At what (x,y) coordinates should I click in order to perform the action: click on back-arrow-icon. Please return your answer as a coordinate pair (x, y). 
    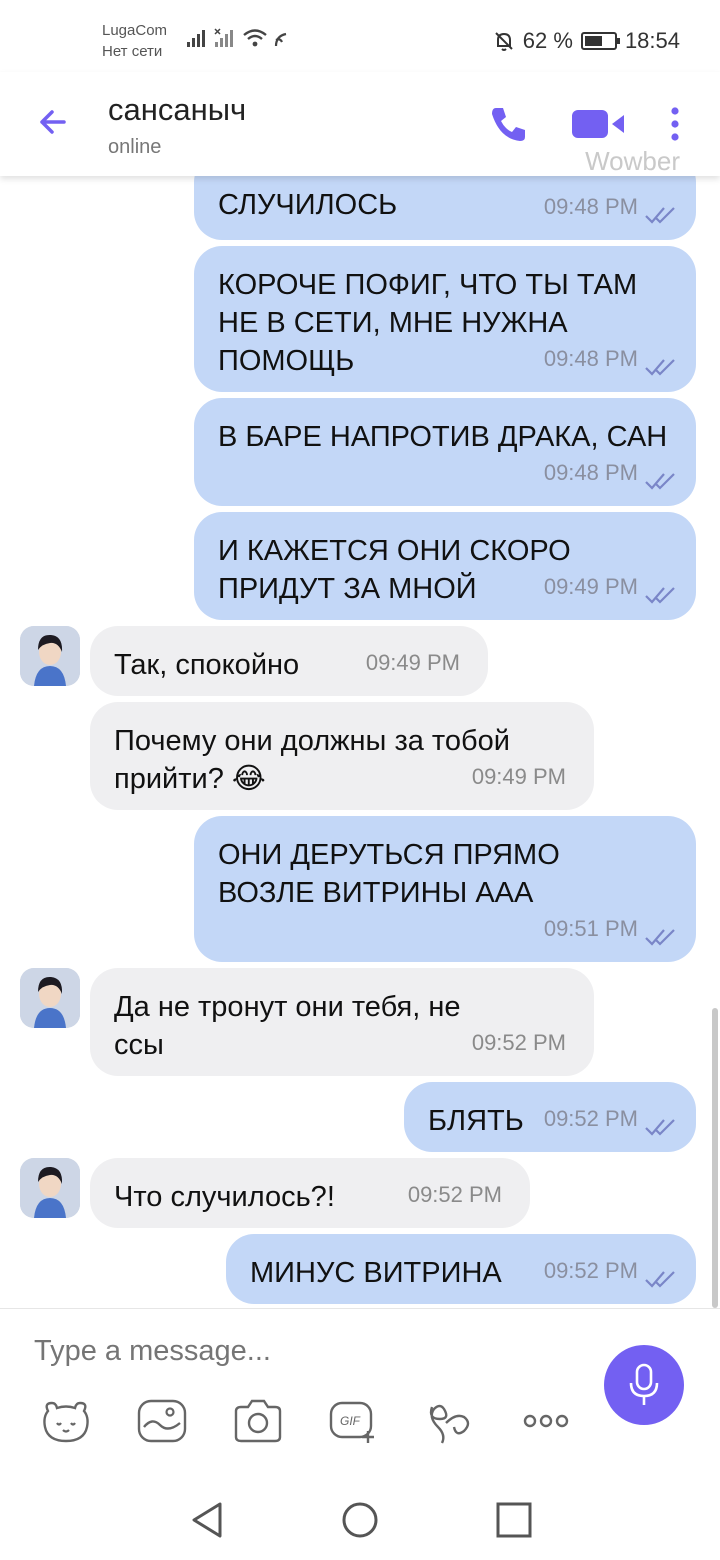
    Looking at the image, I should click on (54, 122).